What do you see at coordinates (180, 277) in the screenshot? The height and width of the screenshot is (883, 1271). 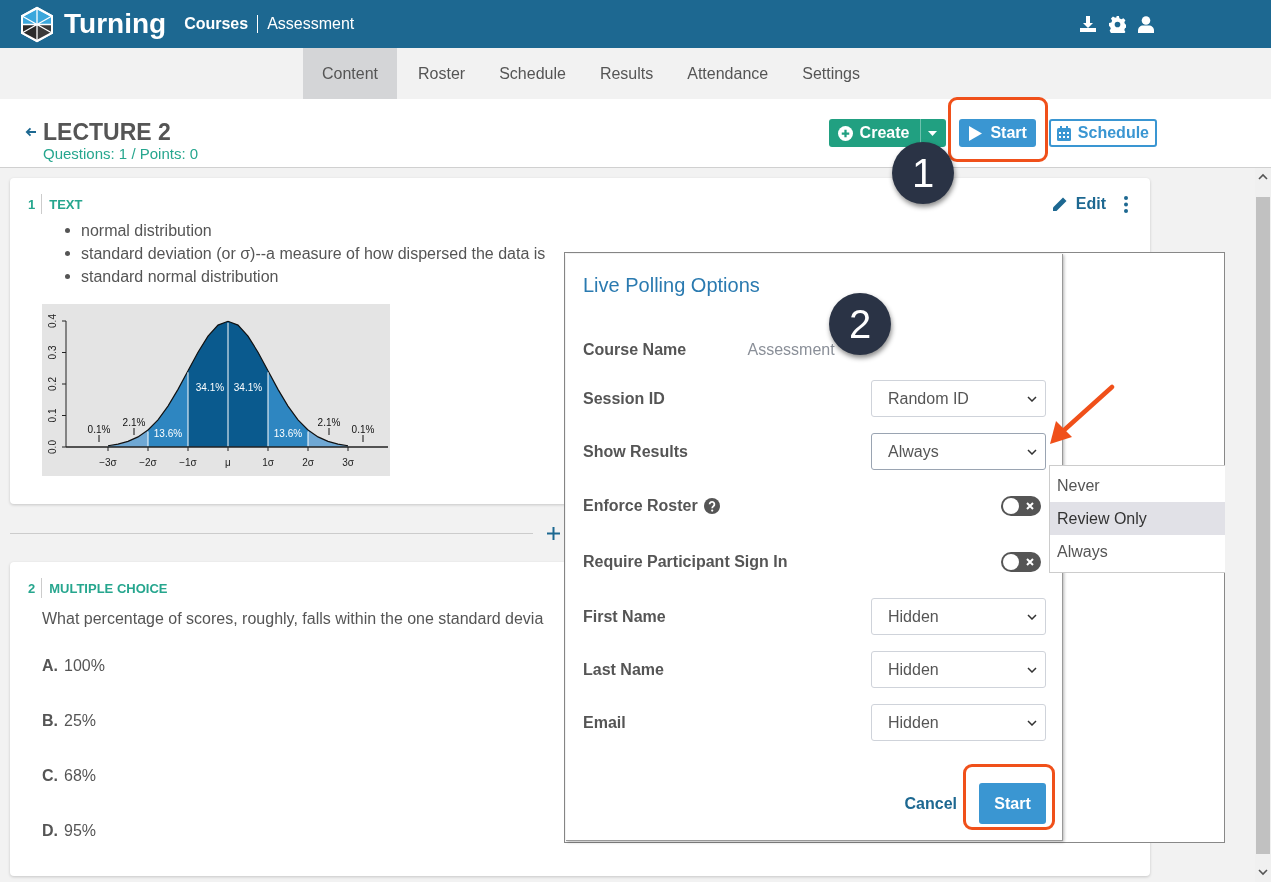 I see `bullet-text: standard normal distribution` at bounding box center [180, 277].